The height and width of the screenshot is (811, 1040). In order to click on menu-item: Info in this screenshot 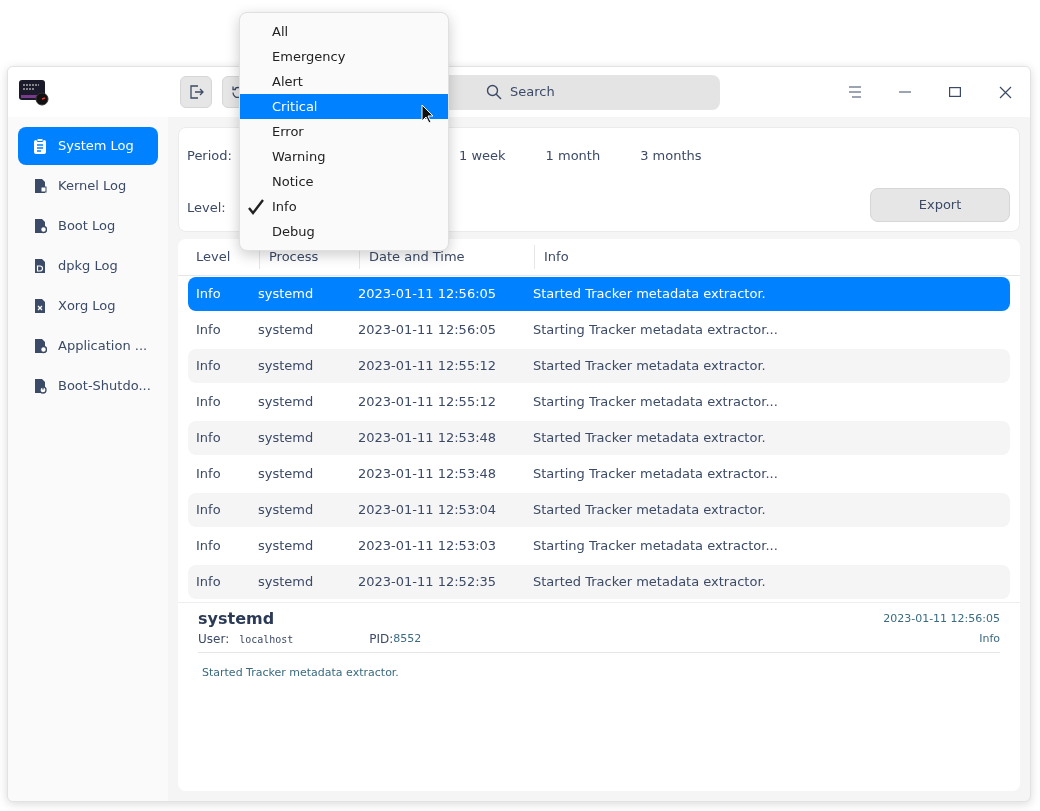, I will do `click(344, 206)`.